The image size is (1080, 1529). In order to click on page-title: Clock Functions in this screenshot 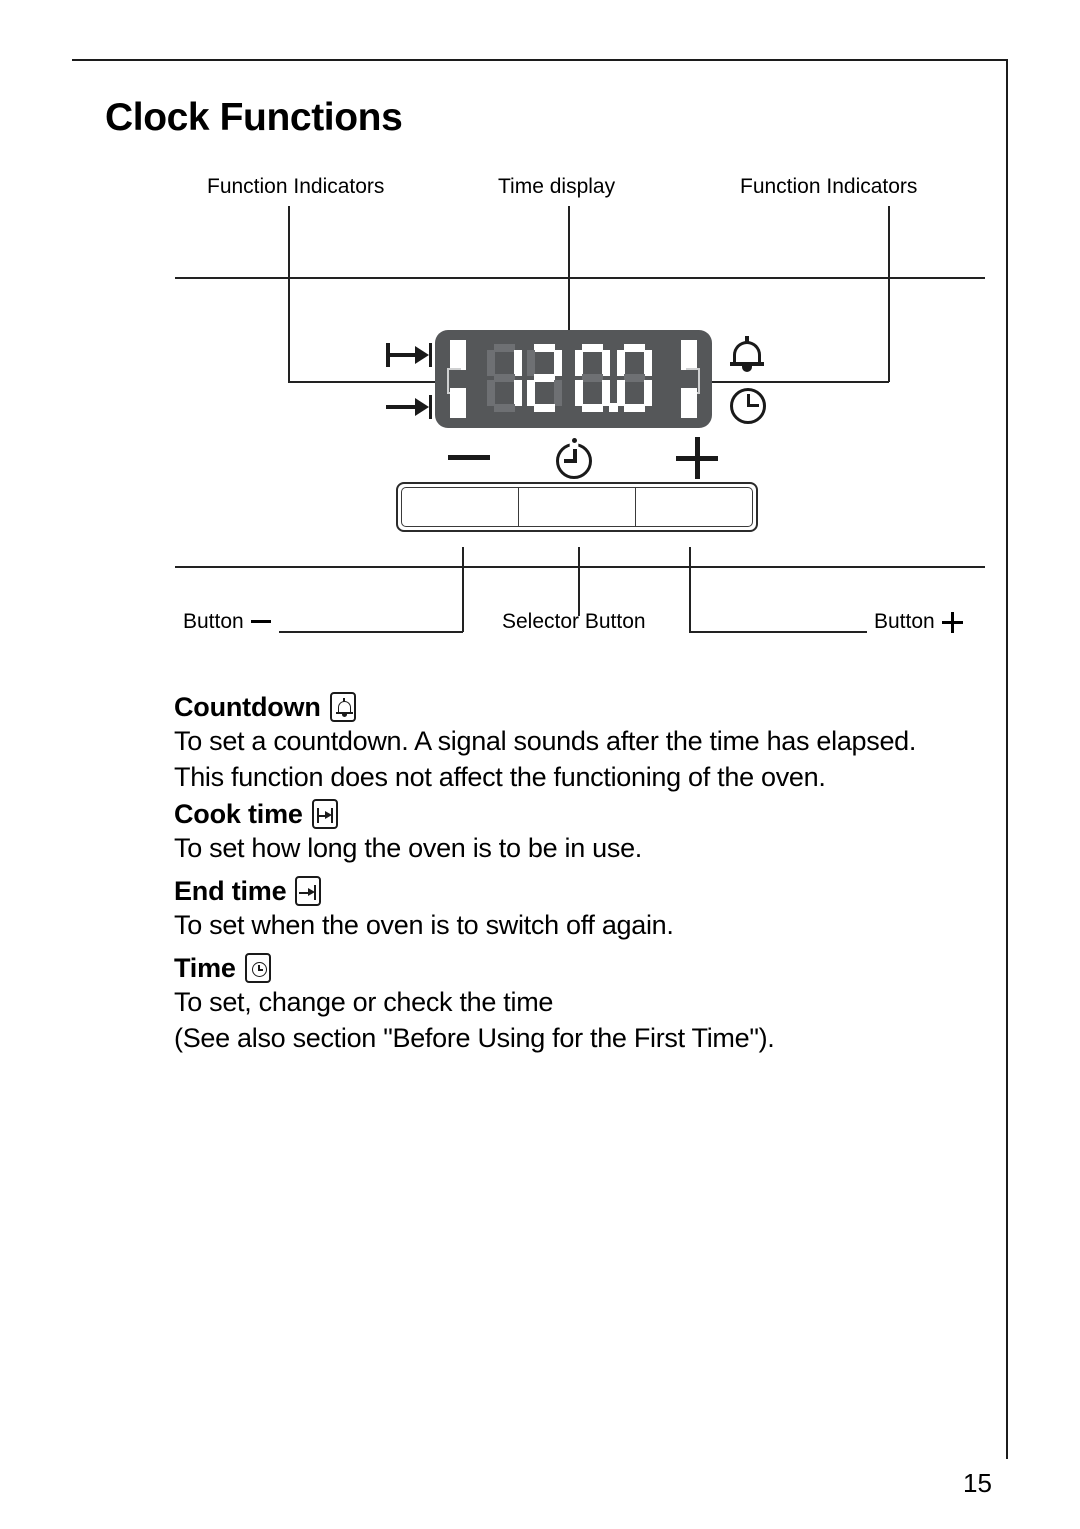, I will do `click(254, 117)`.